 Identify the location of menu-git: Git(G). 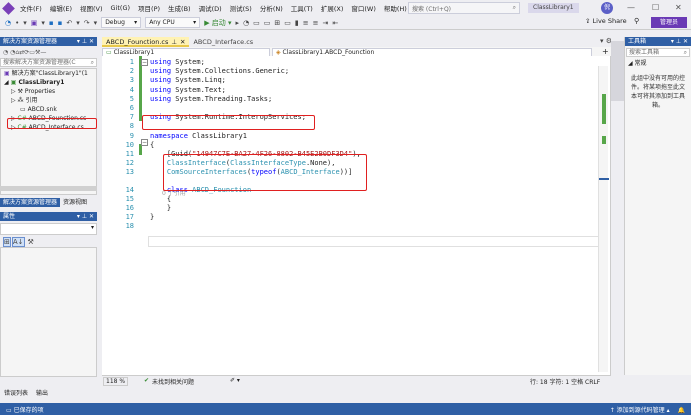
(121, 8).